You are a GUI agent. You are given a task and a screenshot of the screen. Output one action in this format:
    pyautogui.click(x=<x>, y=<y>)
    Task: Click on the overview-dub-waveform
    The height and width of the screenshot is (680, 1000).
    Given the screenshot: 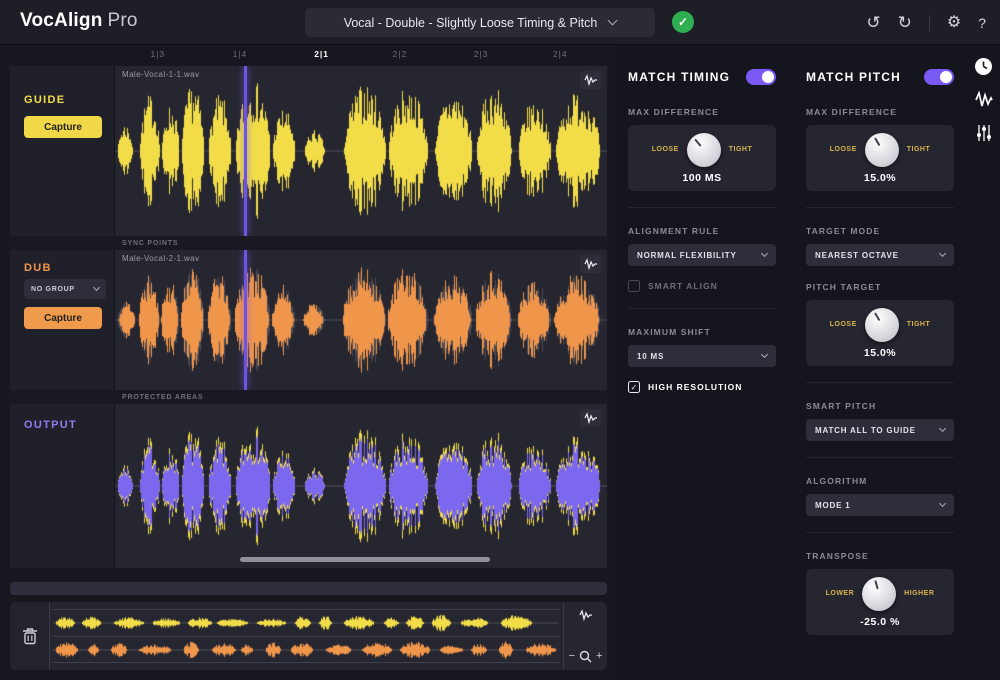 What is the action you would take?
    pyautogui.click(x=305, y=649)
    